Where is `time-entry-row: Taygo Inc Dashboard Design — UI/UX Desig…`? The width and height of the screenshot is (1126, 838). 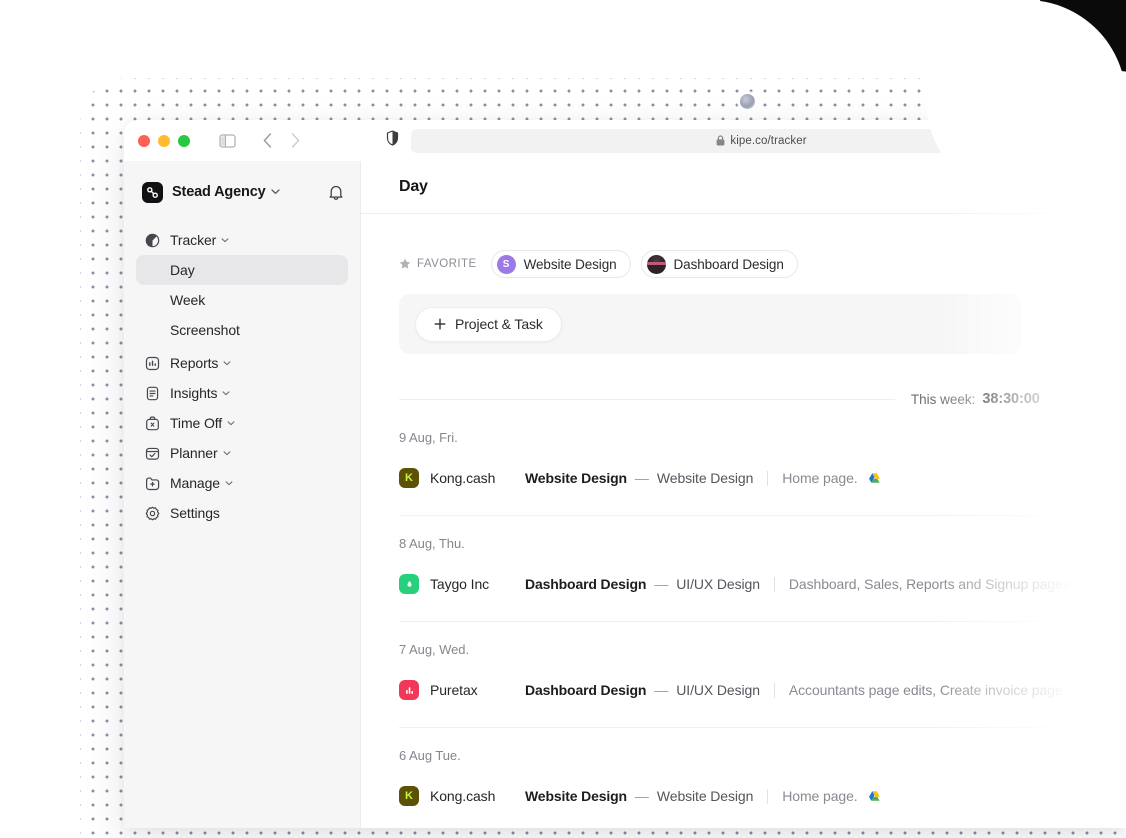
time-entry-row: Taygo Inc Dashboard Design — UI/UX Desig… is located at coordinates (762, 584).